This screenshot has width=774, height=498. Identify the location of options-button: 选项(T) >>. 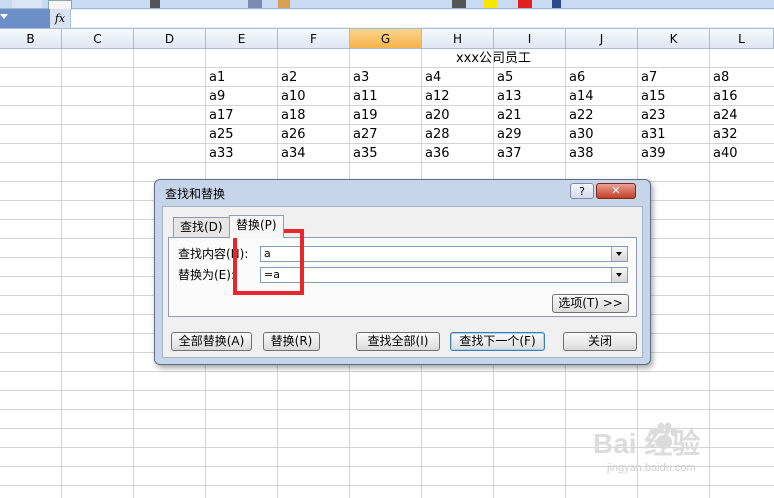
(590, 303).